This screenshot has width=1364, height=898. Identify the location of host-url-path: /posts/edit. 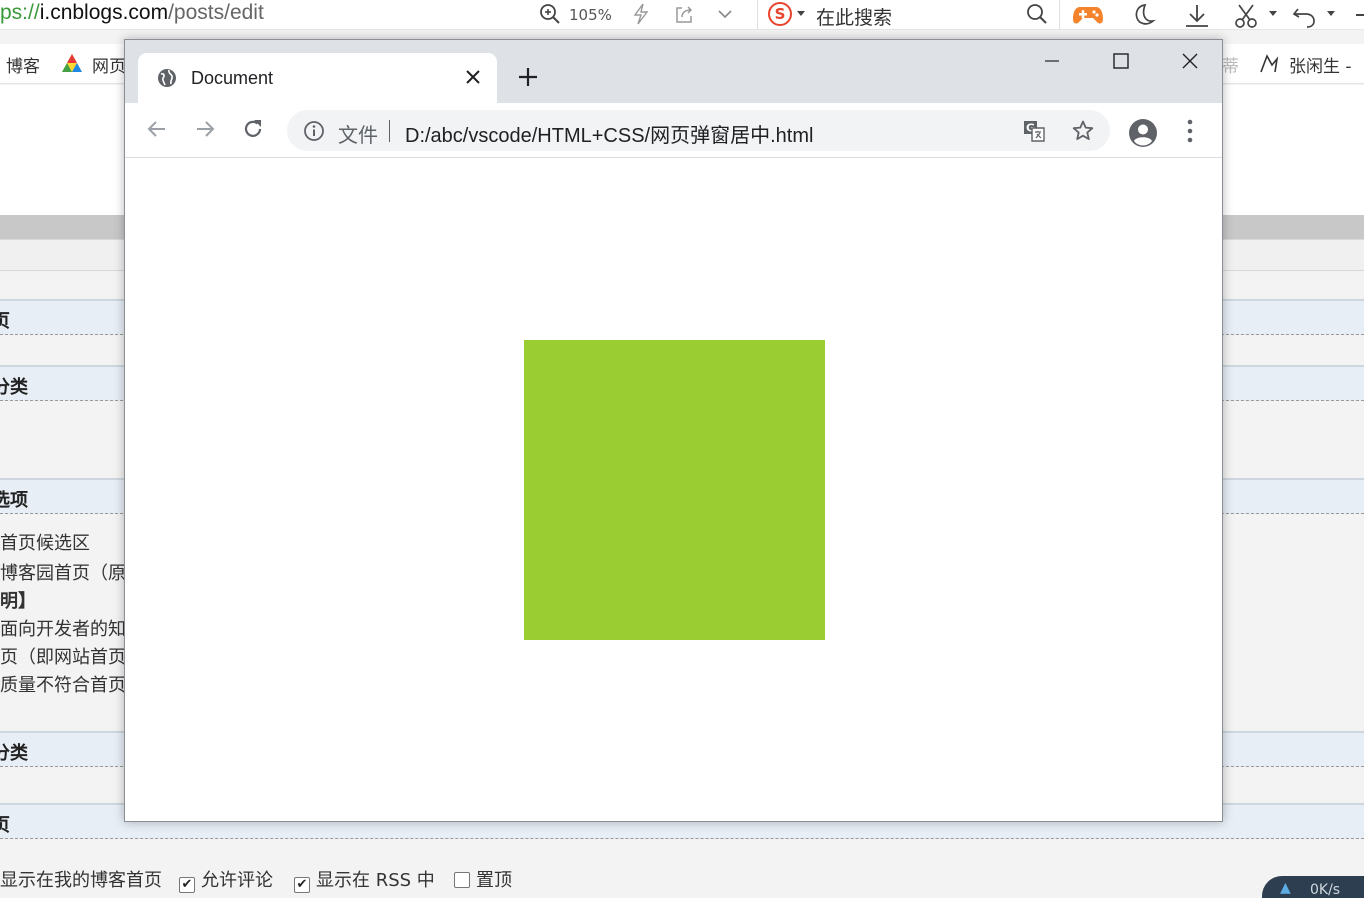
(216, 12).